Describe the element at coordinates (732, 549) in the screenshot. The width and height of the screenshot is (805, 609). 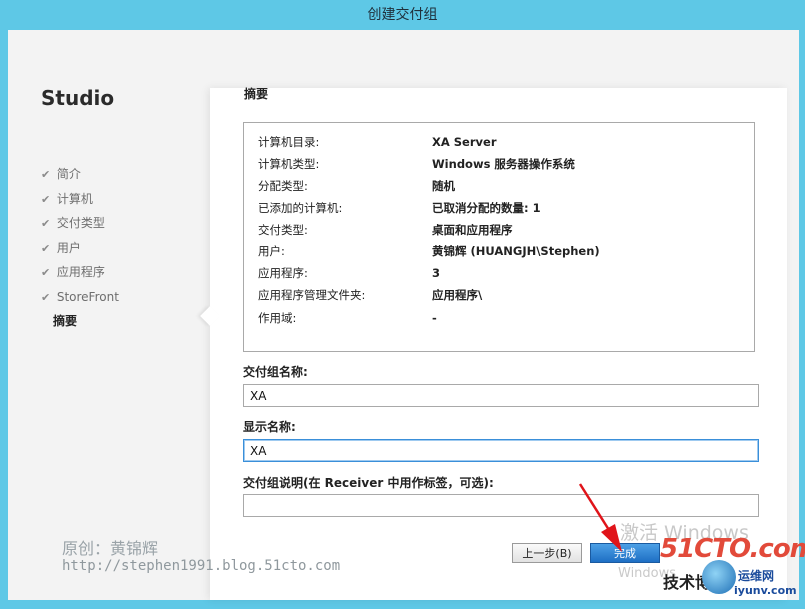
I see `watermark-51cto-logo: 51CTO.com` at that location.